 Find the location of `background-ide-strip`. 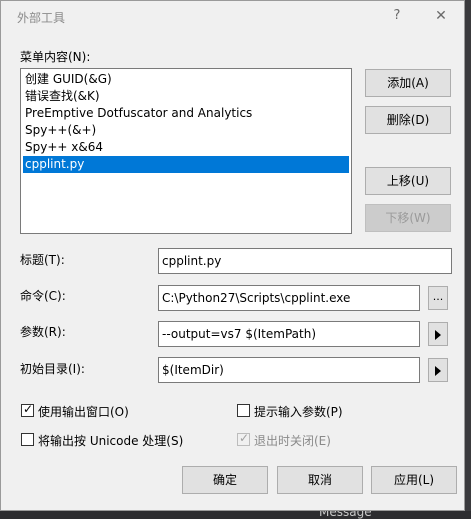

background-ide-strip is located at coordinates (235, 514).